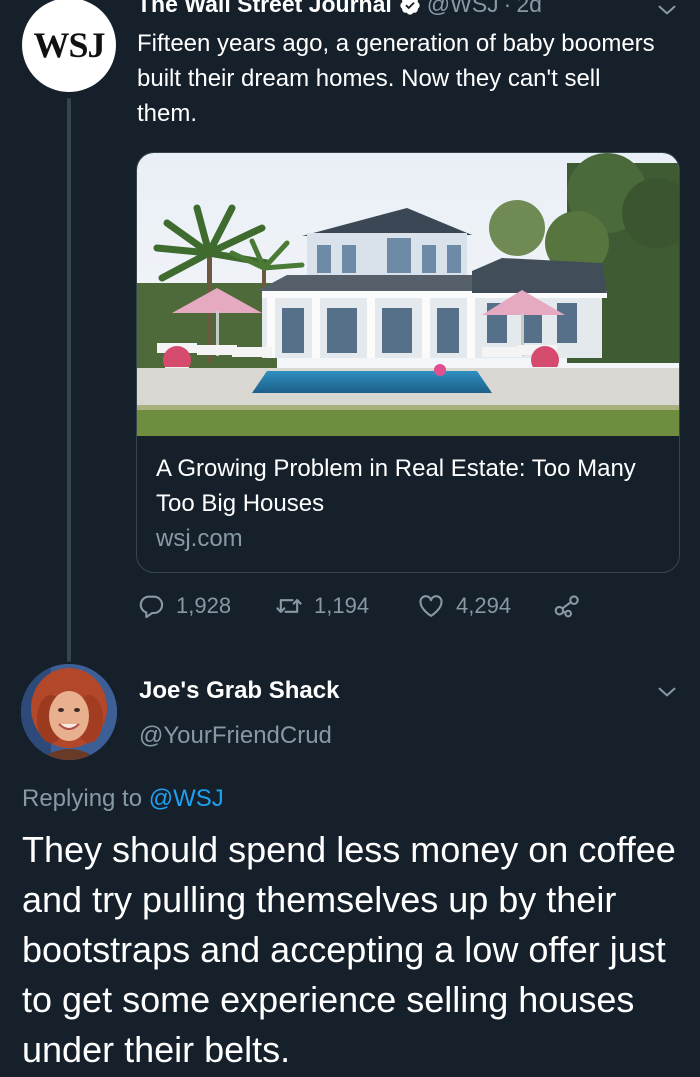 Image resolution: width=700 pixels, height=1077 pixels. Describe the element at coordinates (199, 538) in the screenshot. I see `card-domain: wsj.com` at that location.